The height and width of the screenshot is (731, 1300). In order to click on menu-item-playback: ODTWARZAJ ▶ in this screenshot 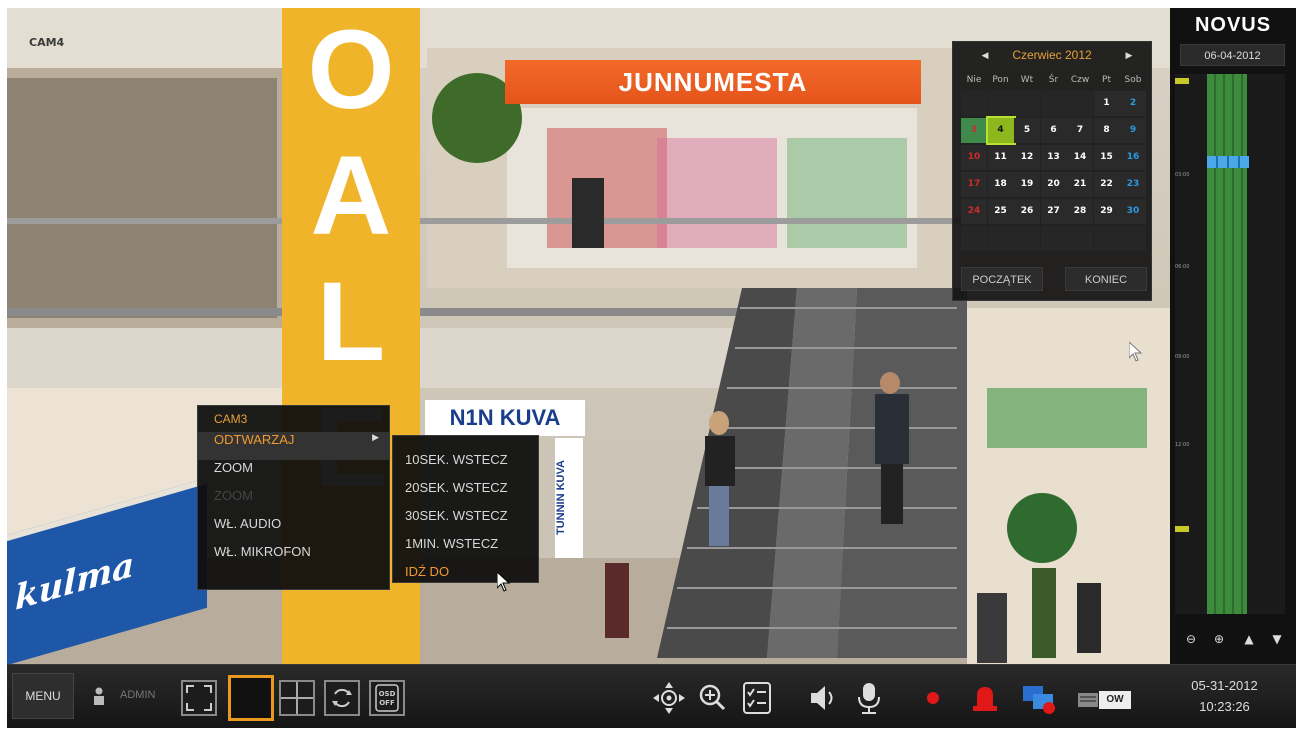, I will do `click(293, 446)`.